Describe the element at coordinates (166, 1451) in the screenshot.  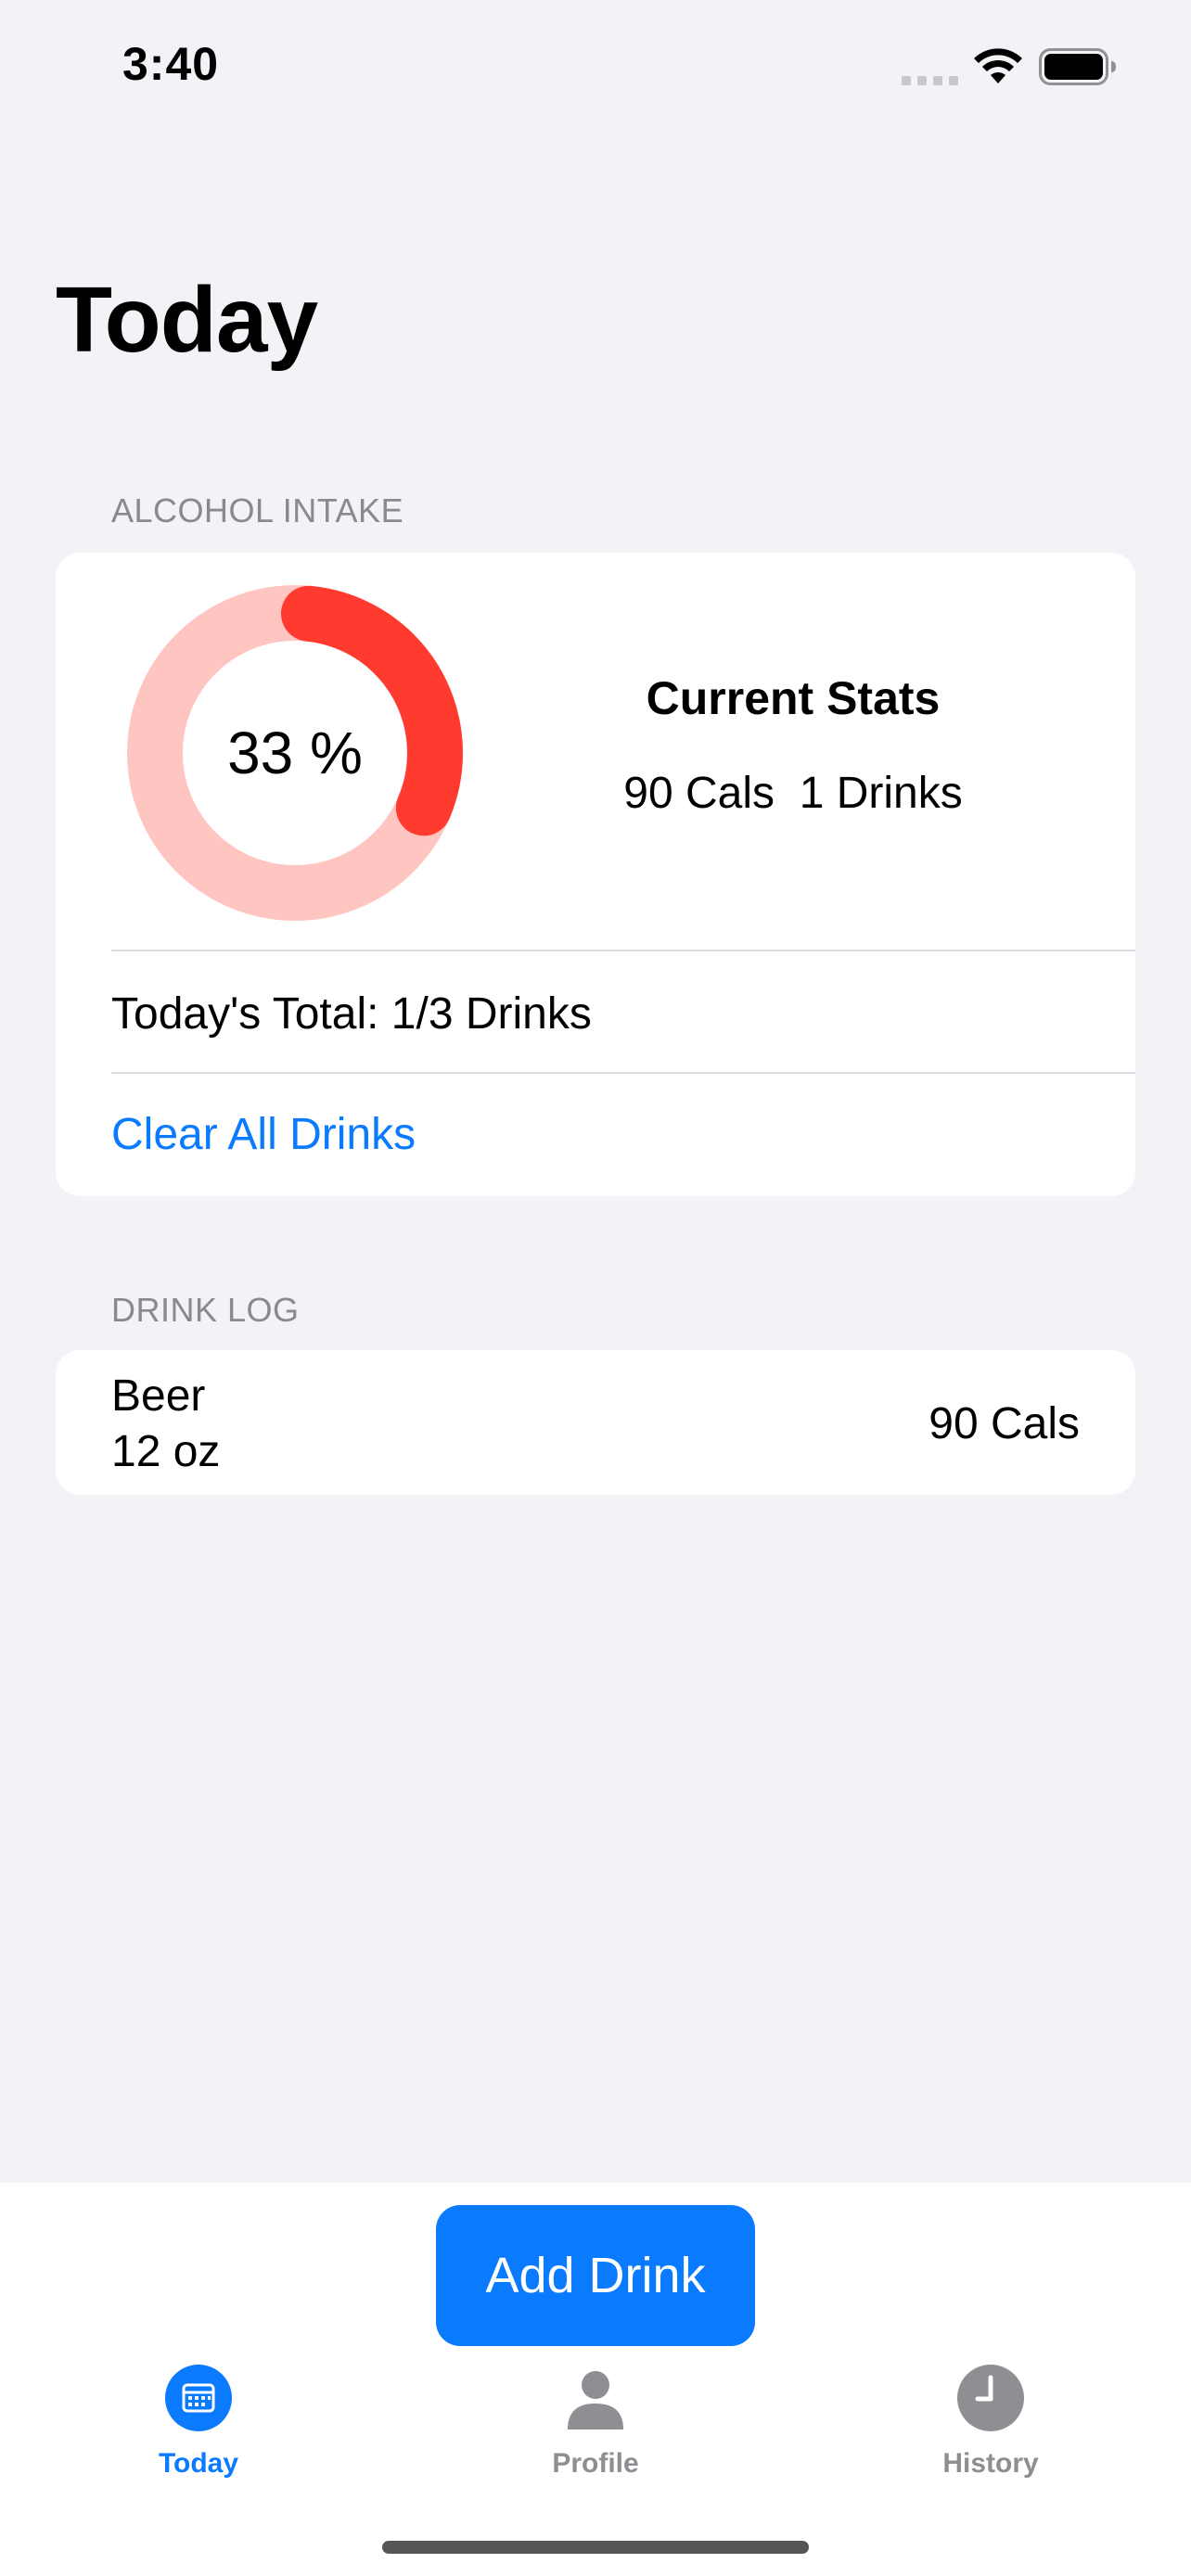
I see `drink-size: 12 oz` at that location.